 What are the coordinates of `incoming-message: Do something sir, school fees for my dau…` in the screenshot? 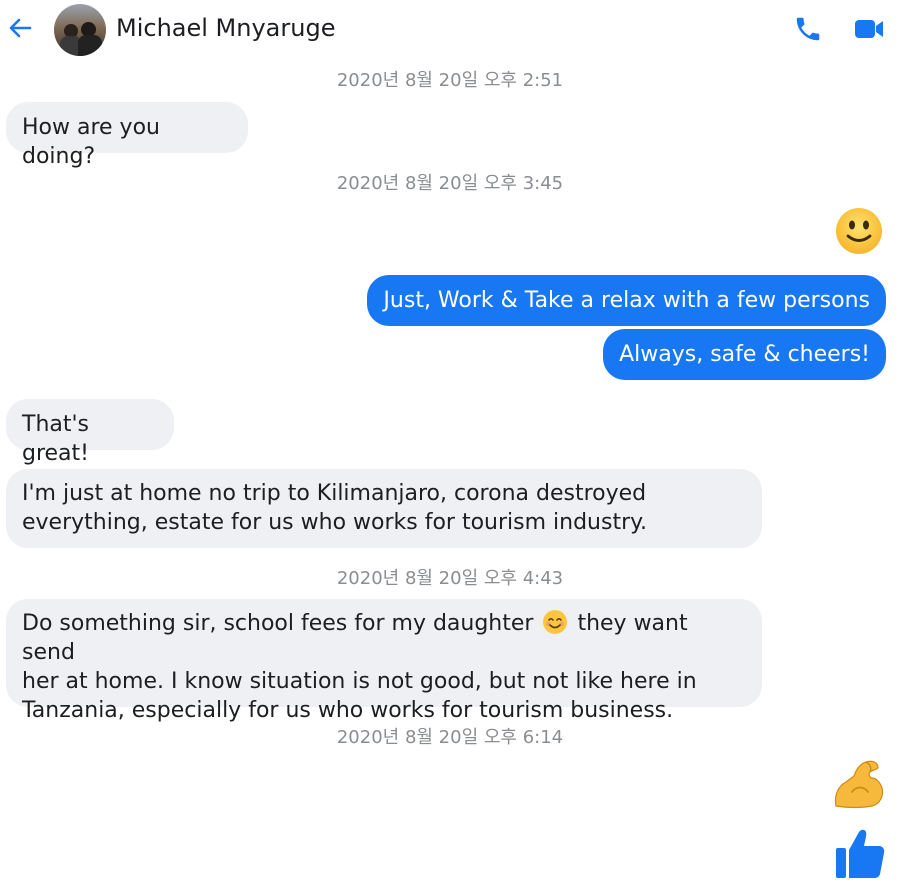 It's located at (384, 661).